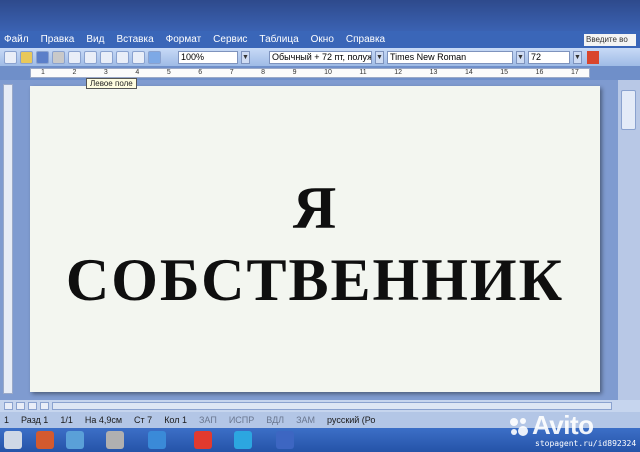 The image size is (640, 452). What do you see at coordinates (365, 39) in the screenshot?
I see `menu-help: Справка` at bounding box center [365, 39].